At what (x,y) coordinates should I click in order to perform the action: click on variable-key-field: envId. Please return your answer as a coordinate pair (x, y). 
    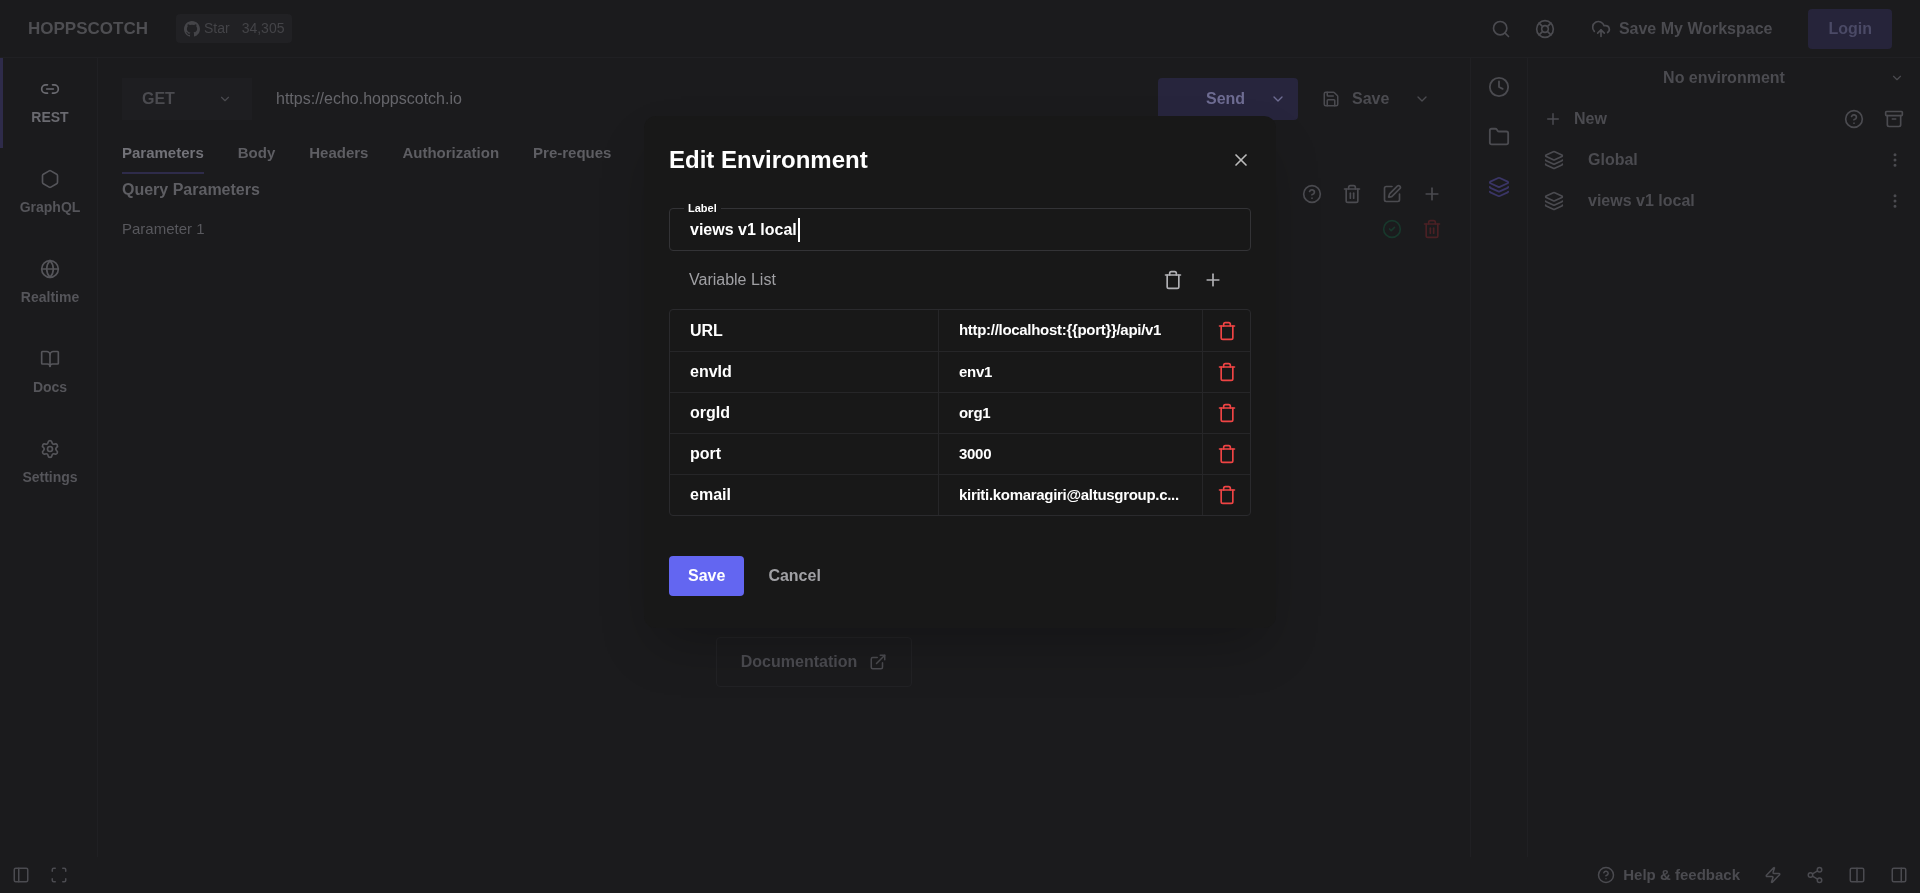
    Looking at the image, I should click on (804, 372).